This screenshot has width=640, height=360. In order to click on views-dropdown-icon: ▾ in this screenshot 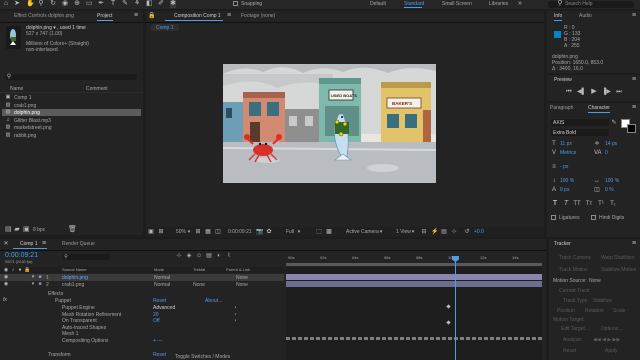, I will do `click(413, 232)`.